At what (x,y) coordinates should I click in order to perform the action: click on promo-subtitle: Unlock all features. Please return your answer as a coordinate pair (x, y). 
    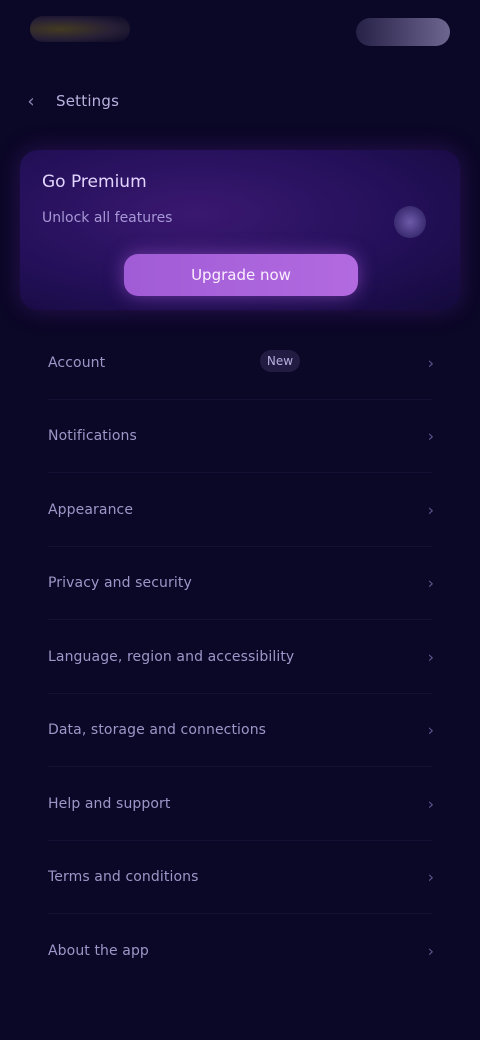
    Looking at the image, I should click on (107, 218).